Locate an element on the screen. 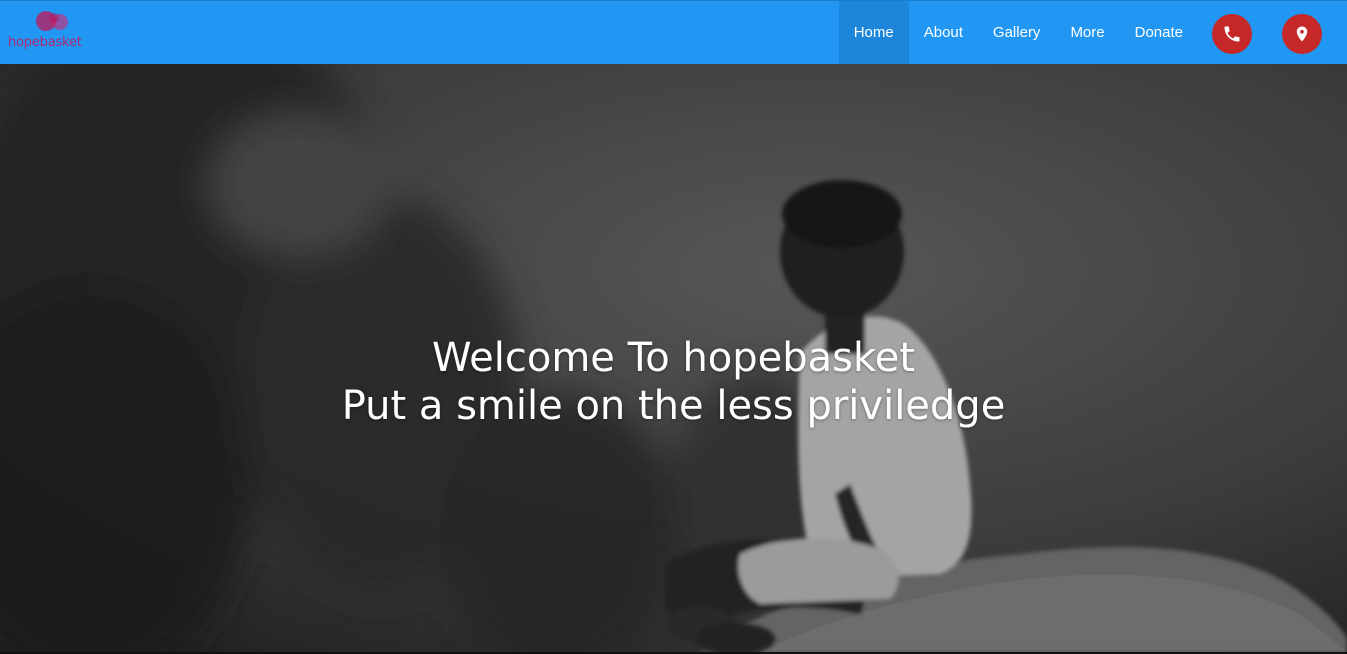  phone-icon is located at coordinates (1232, 34).